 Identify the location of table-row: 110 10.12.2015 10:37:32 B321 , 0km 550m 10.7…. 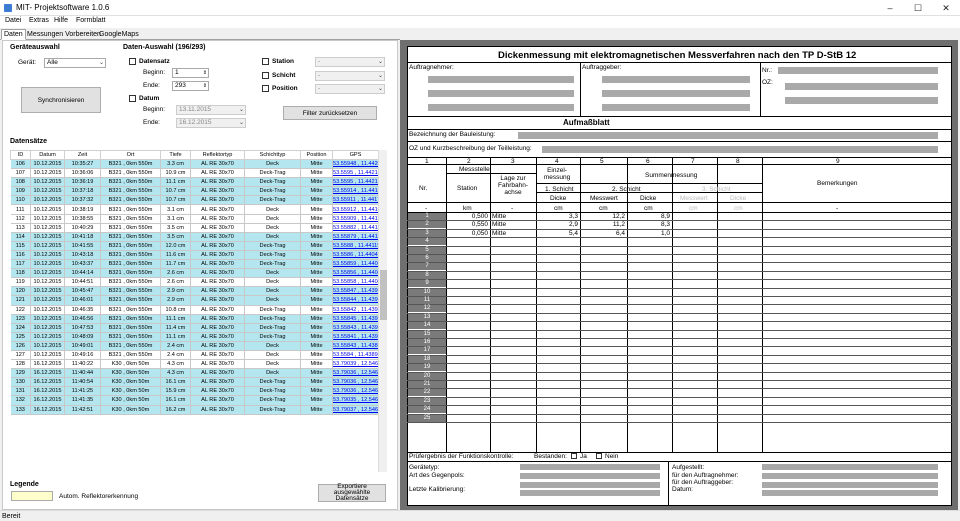
(194, 200).